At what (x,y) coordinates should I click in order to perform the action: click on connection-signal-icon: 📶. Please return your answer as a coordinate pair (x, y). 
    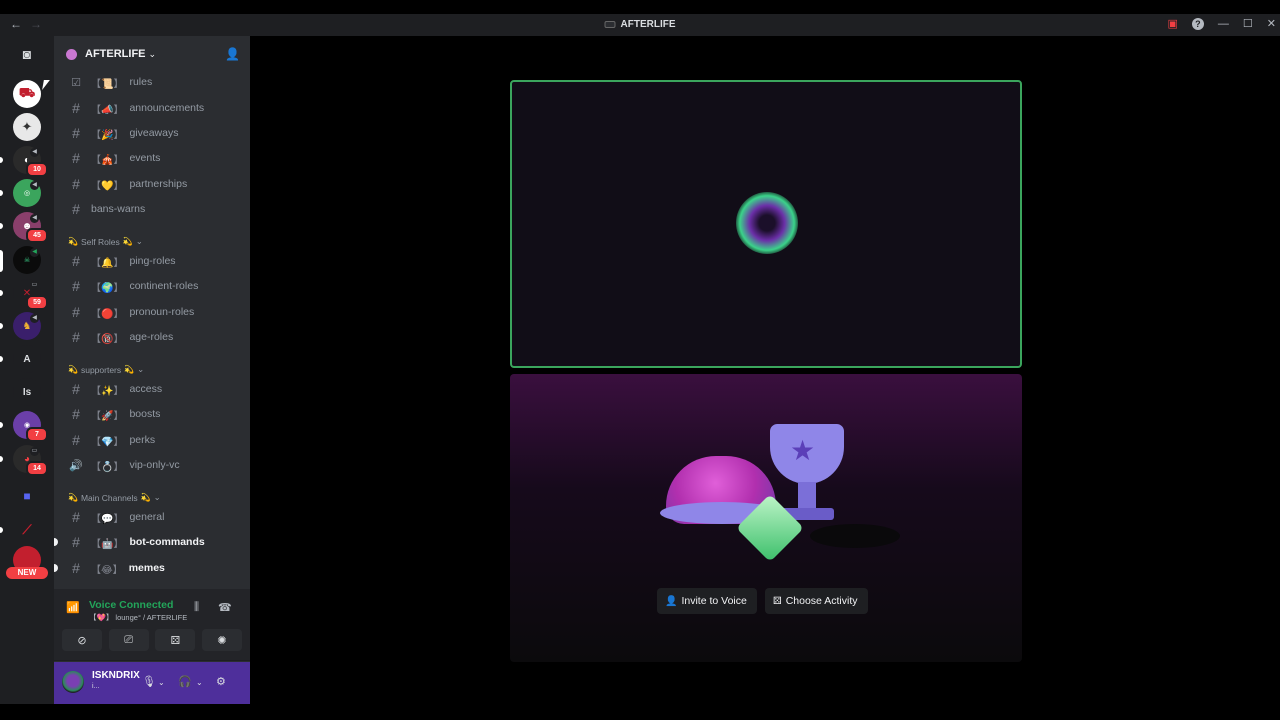
    Looking at the image, I should click on (73, 607).